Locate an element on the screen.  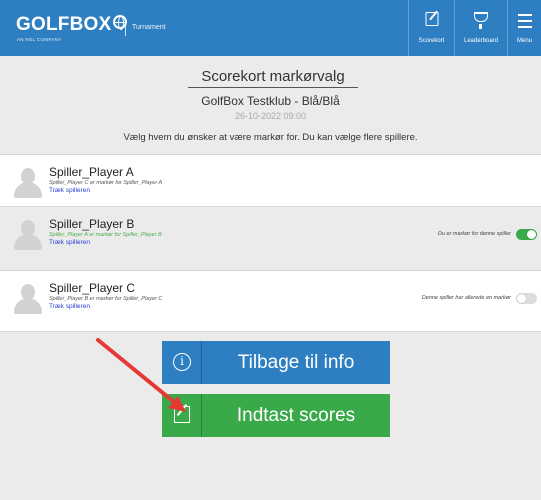
hamburger-icon is located at coordinates (524, 21).